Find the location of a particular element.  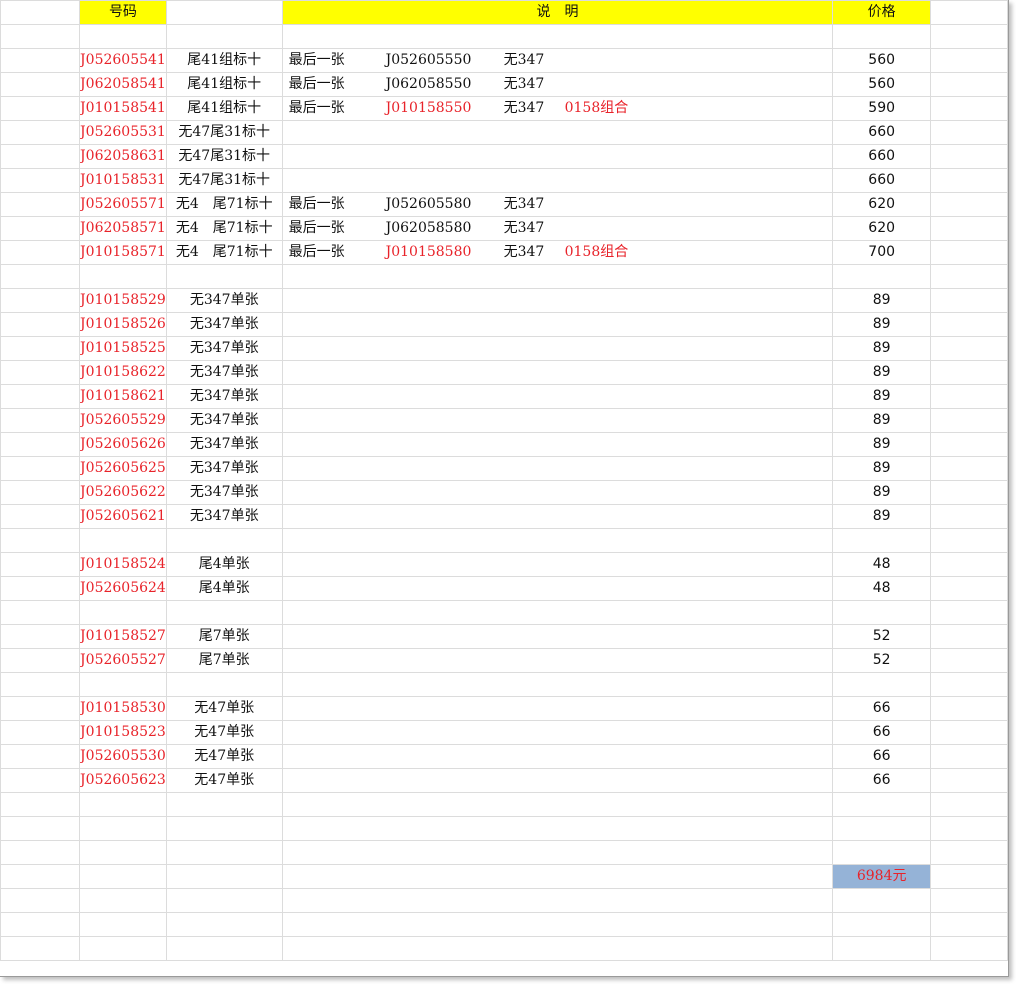

header-blank is located at coordinates (224, 12).